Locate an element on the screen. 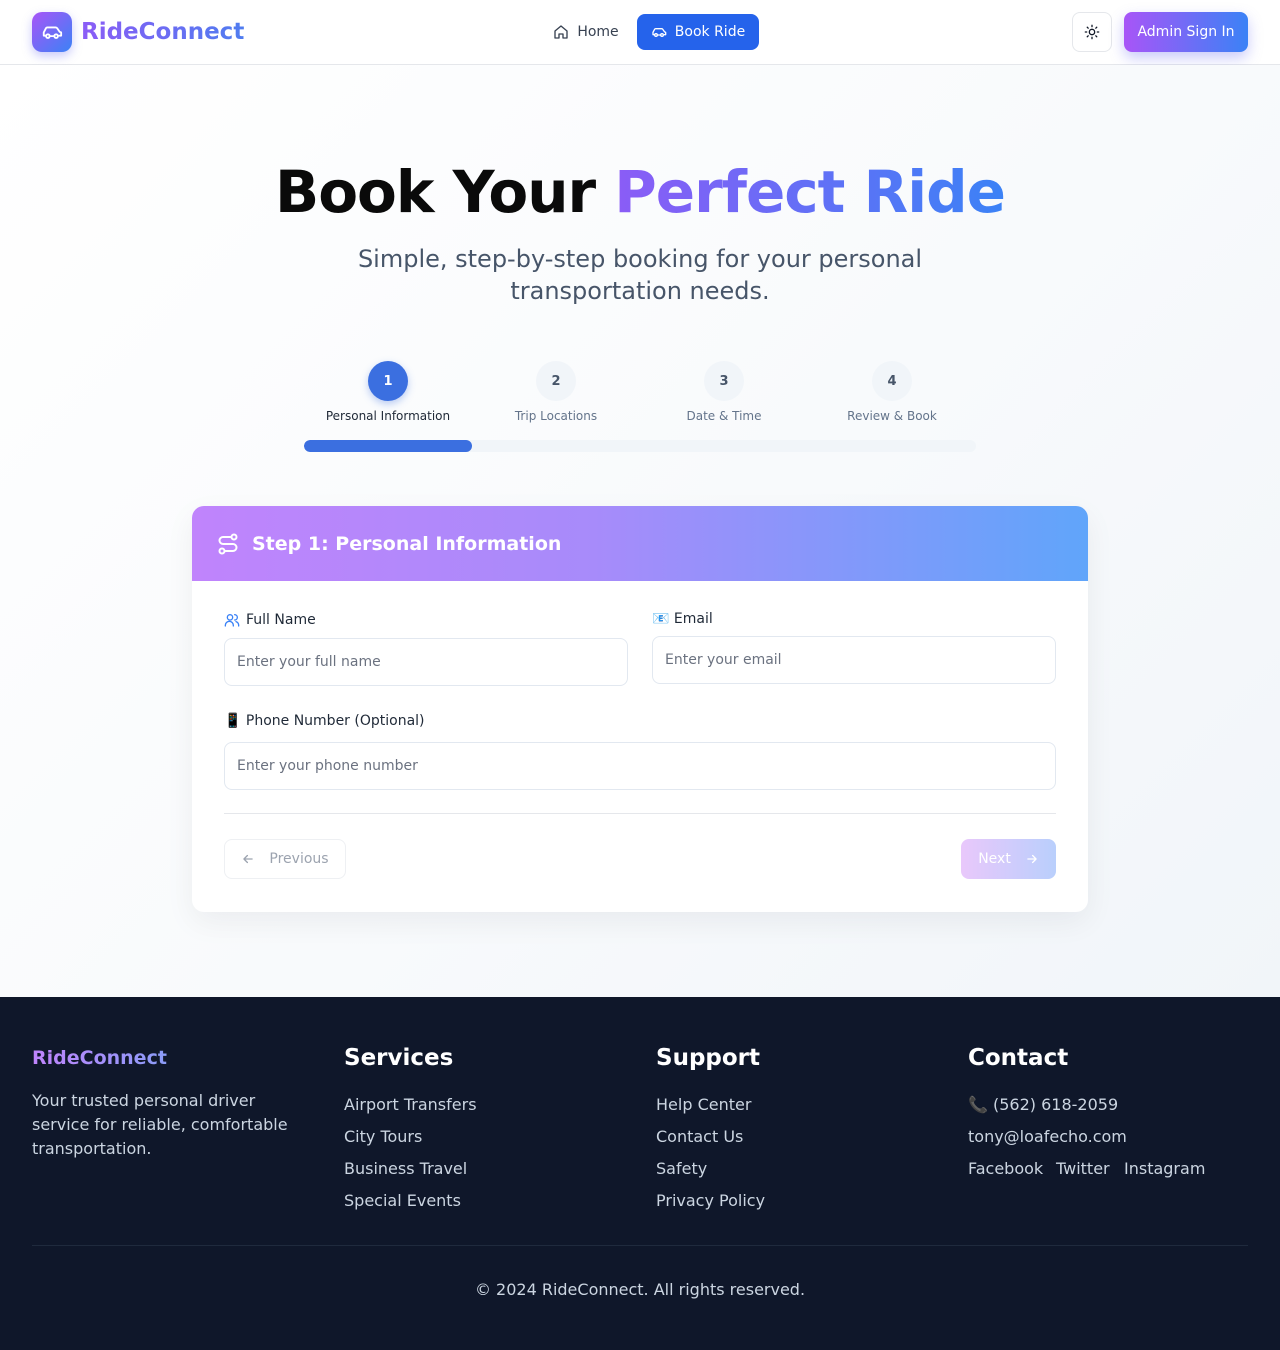  email-label: 📧 Email is located at coordinates (682, 619).